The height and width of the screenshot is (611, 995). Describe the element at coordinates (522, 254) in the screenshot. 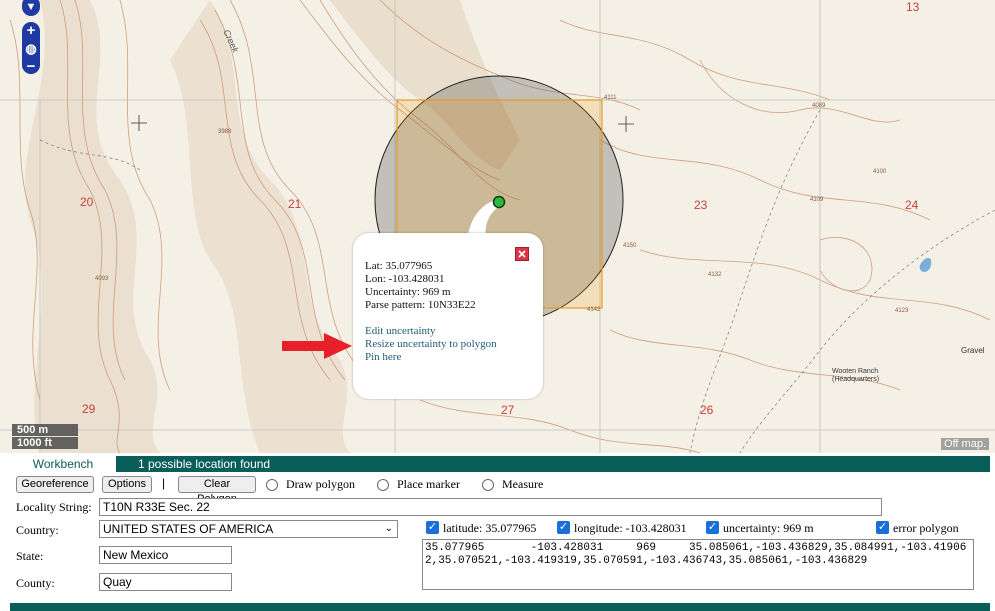

I see `close-icon` at that location.